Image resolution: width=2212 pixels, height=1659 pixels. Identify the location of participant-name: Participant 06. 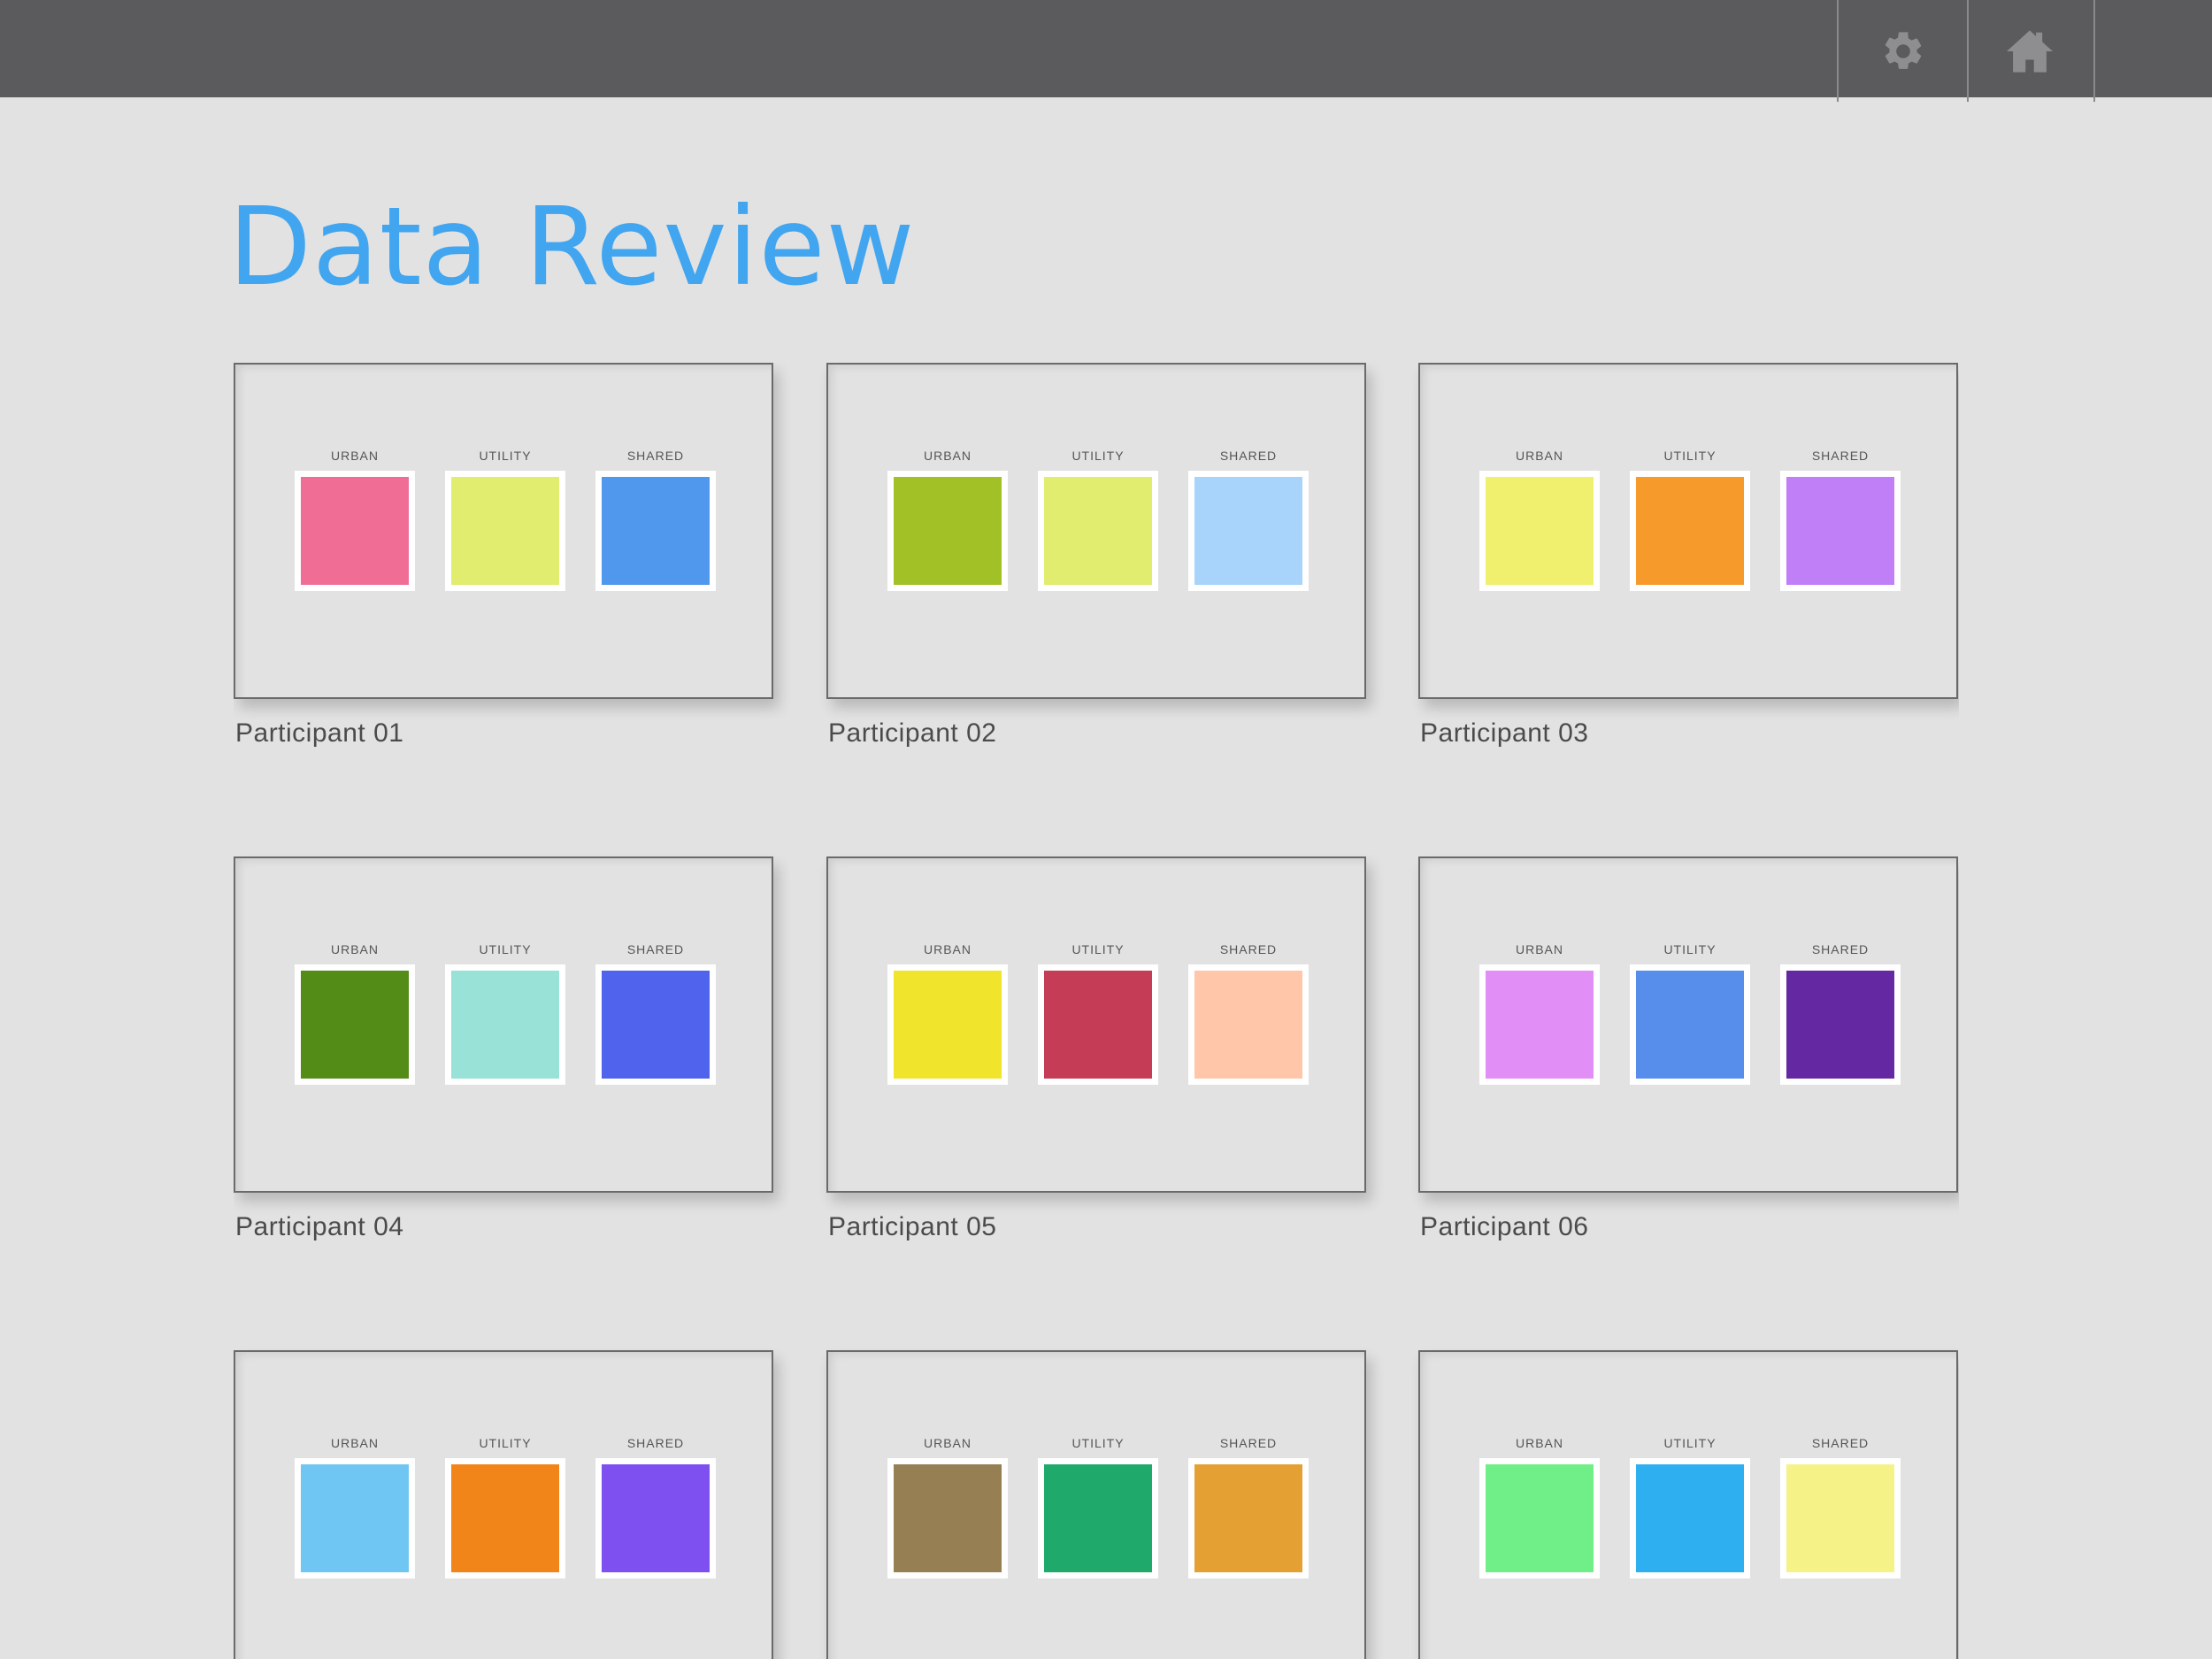
(1505, 1227).